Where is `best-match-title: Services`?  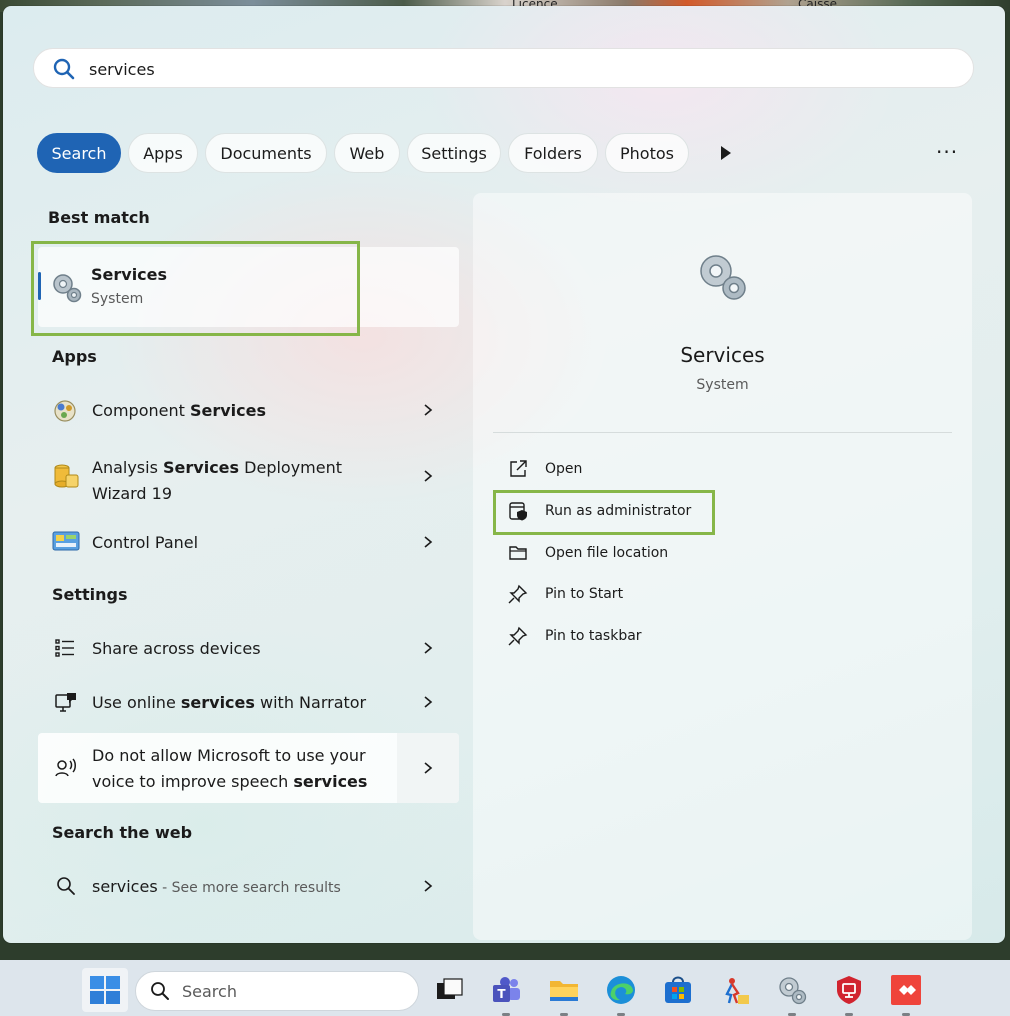 best-match-title: Services is located at coordinates (129, 274).